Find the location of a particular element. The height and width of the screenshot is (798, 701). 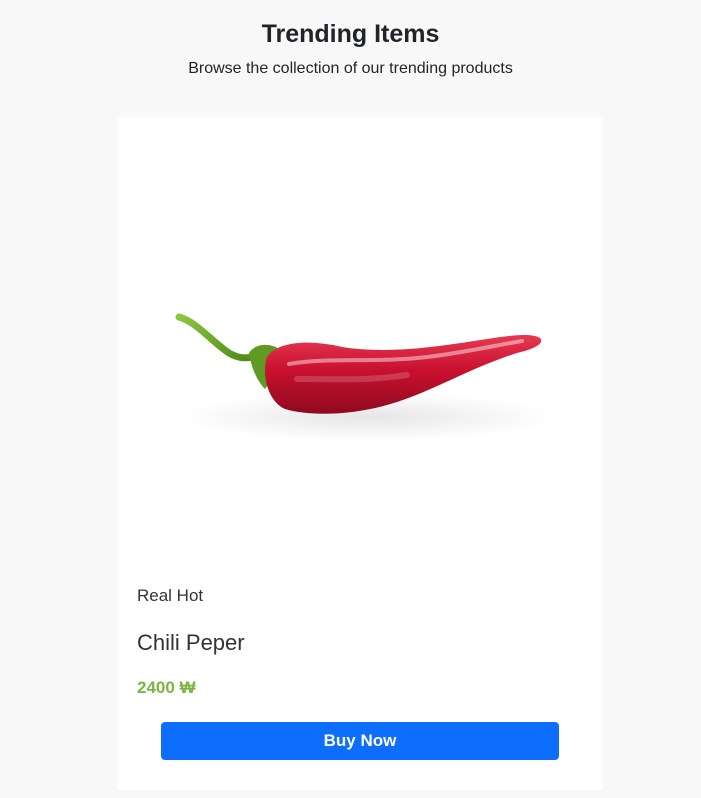

buy-now-button: Buy Now is located at coordinates (360, 741).